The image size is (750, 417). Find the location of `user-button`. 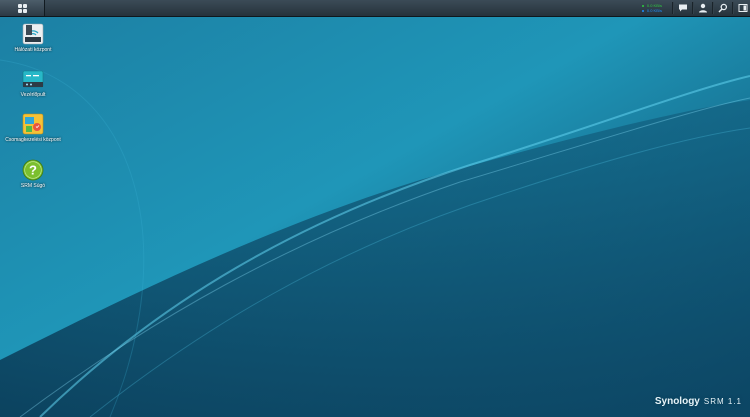

user-button is located at coordinates (703, 8).